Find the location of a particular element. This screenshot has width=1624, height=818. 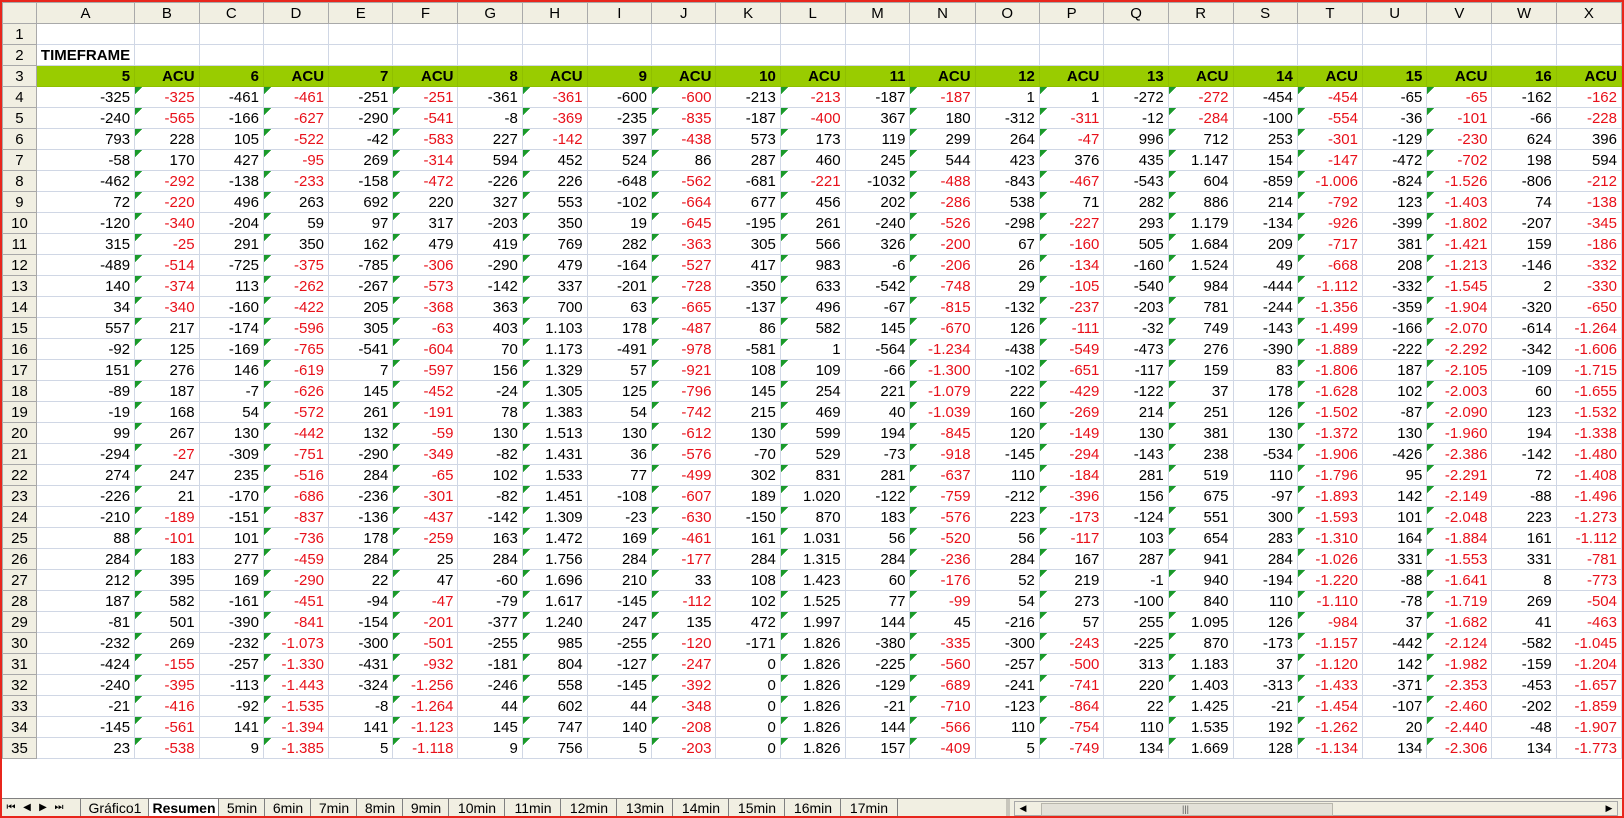

table-cell: 381 is located at coordinates (1200, 433).